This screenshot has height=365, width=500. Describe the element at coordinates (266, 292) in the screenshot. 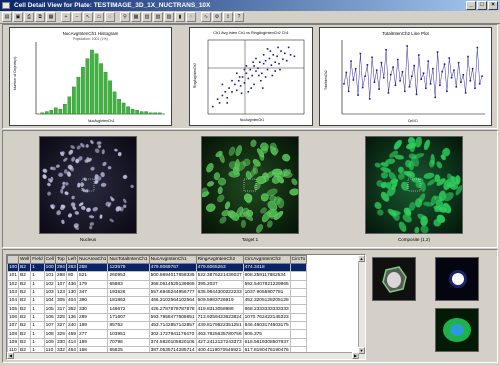

I see `table-cell: 1037.9055907781` at that location.